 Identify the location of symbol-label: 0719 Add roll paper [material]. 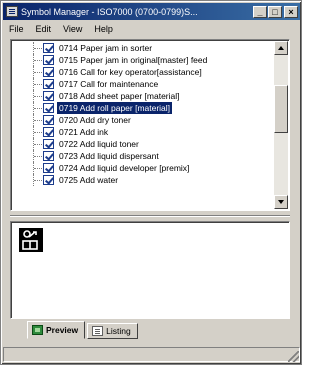
(115, 108).